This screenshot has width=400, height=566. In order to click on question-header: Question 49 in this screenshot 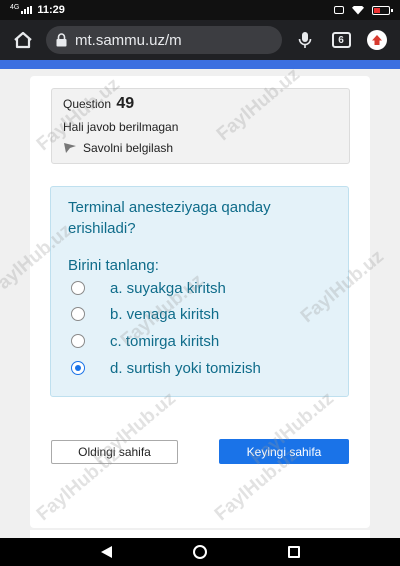, I will do `click(98, 104)`.